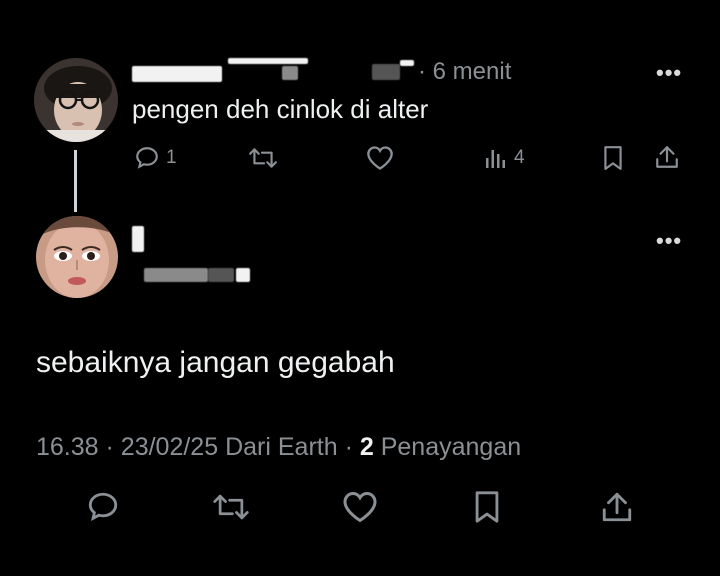 The height and width of the screenshot is (576, 720). I want to click on reply-count: 1, so click(171, 157).